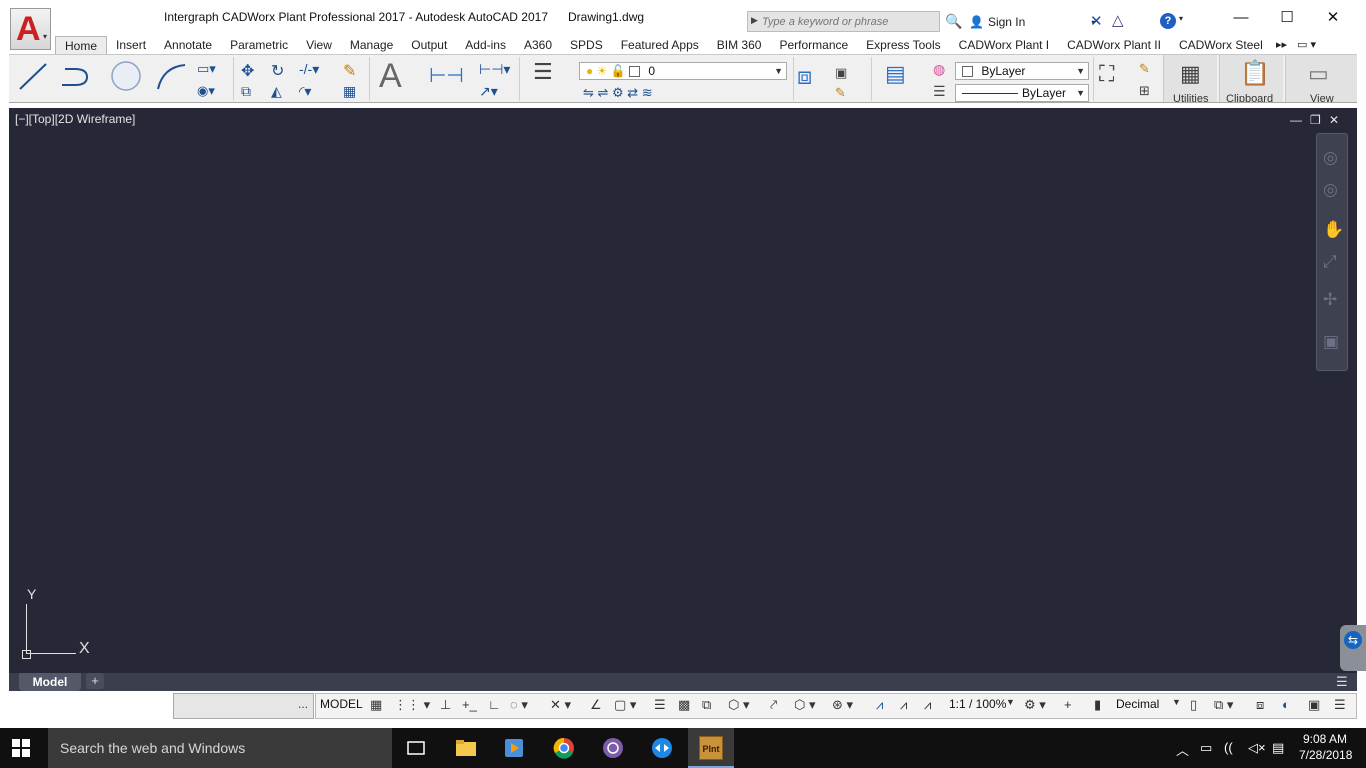 The height and width of the screenshot is (768, 1366). I want to click on teamviewer-panel: ⇆, so click(1353, 648).